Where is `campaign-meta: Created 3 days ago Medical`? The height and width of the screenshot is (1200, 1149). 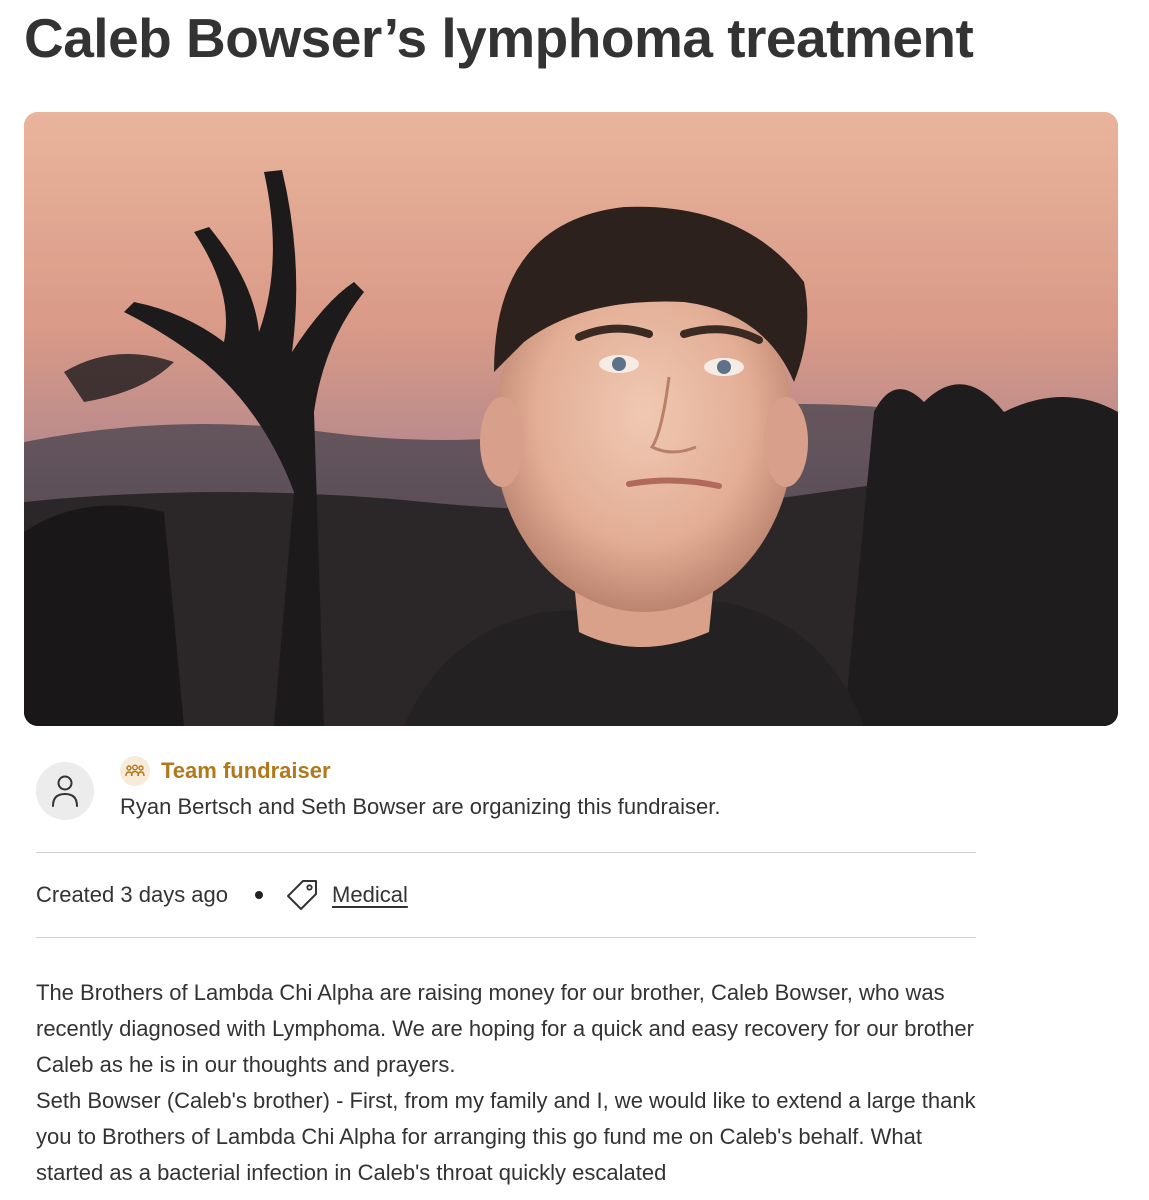
campaign-meta: Created 3 days ago Medical is located at coordinates (222, 895).